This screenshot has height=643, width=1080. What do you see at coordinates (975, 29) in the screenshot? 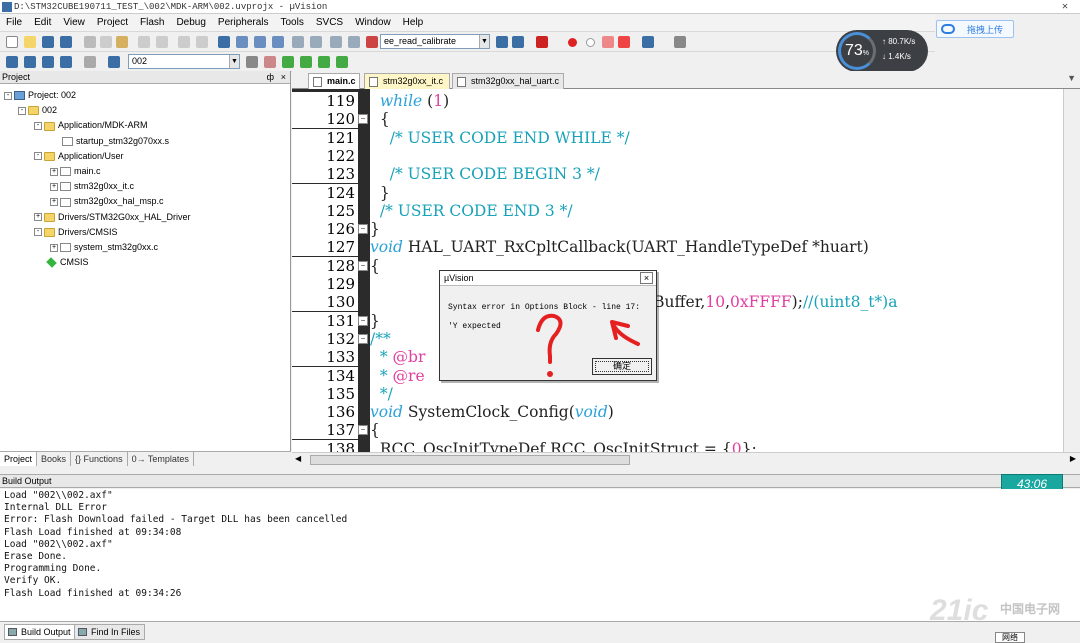
I see `upload-badge: 拖拽上传` at bounding box center [975, 29].